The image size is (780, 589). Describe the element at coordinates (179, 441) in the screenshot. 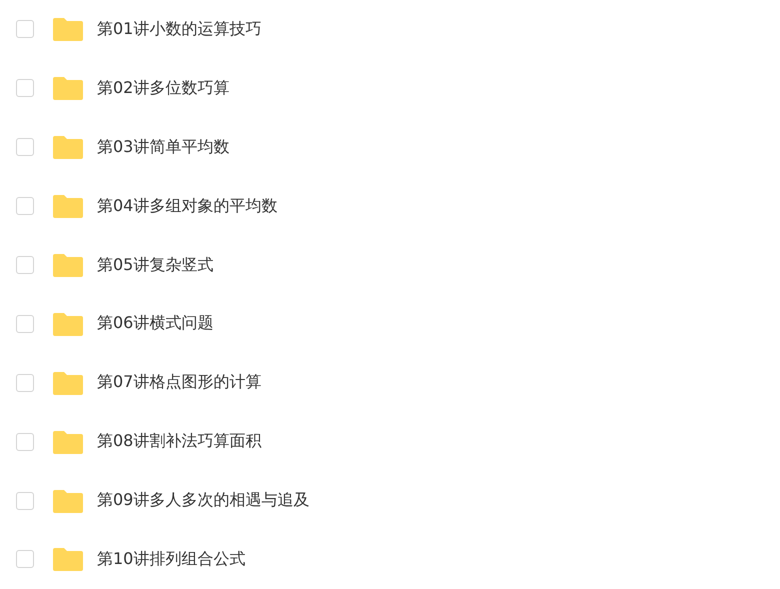

I see `folder-name: 第08讲割补法巧算面积` at that location.